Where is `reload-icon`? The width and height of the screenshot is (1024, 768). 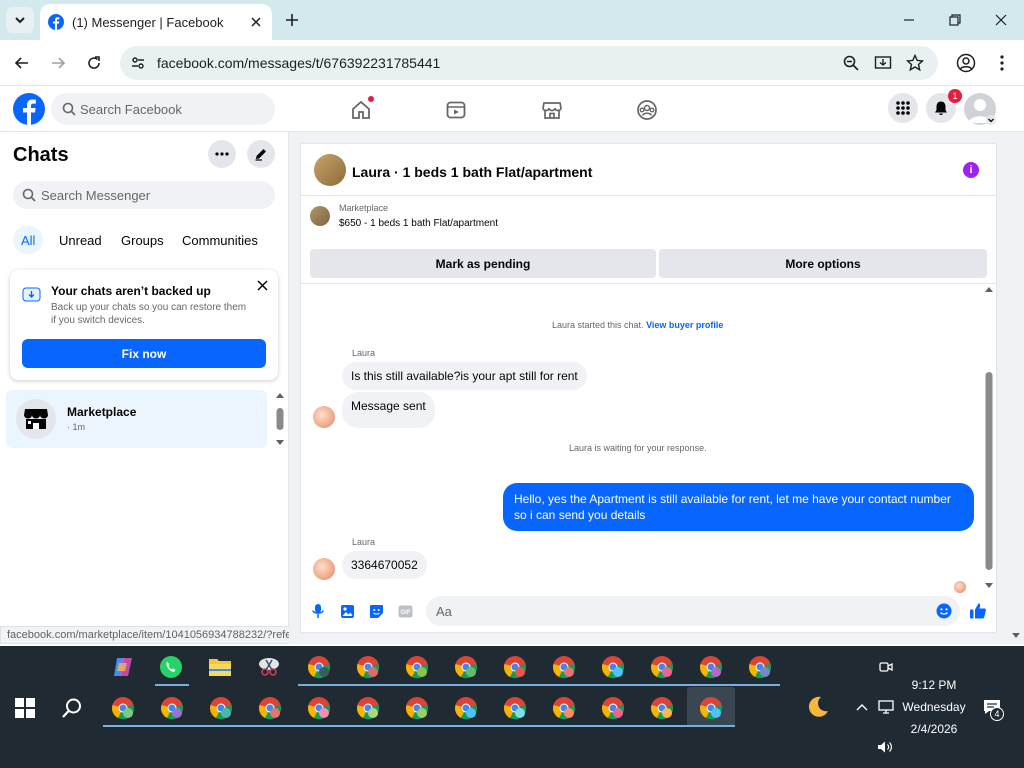
reload-icon is located at coordinates (94, 63).